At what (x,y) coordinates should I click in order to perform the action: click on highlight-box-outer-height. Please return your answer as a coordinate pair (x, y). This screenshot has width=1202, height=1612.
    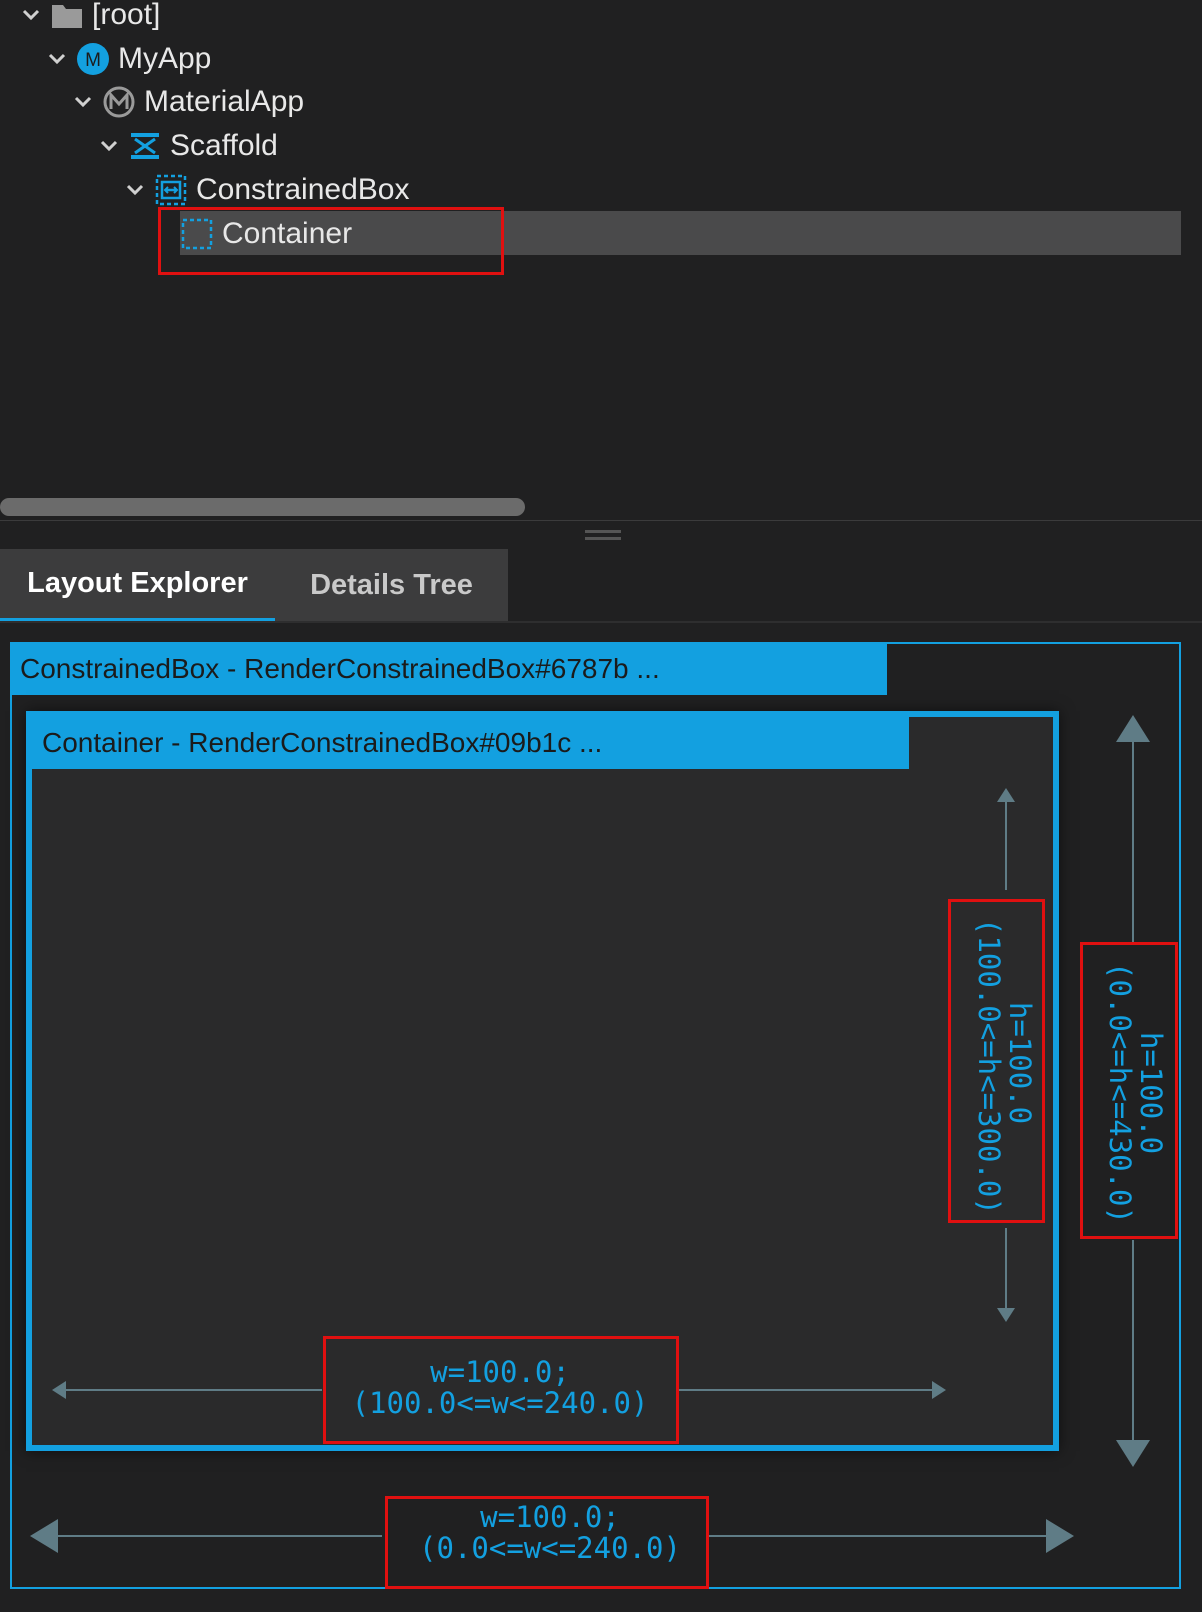
    Looking at the image, I should click on (1129, 1090).